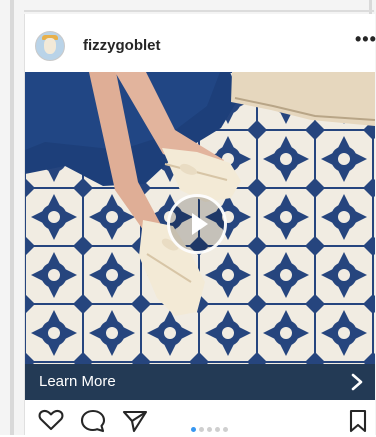 This screenshot has width=376, height=437. What do you see at coordinates (12, 217) in the screenshot?
I see `left-rail` at bounding box center [12, 217].